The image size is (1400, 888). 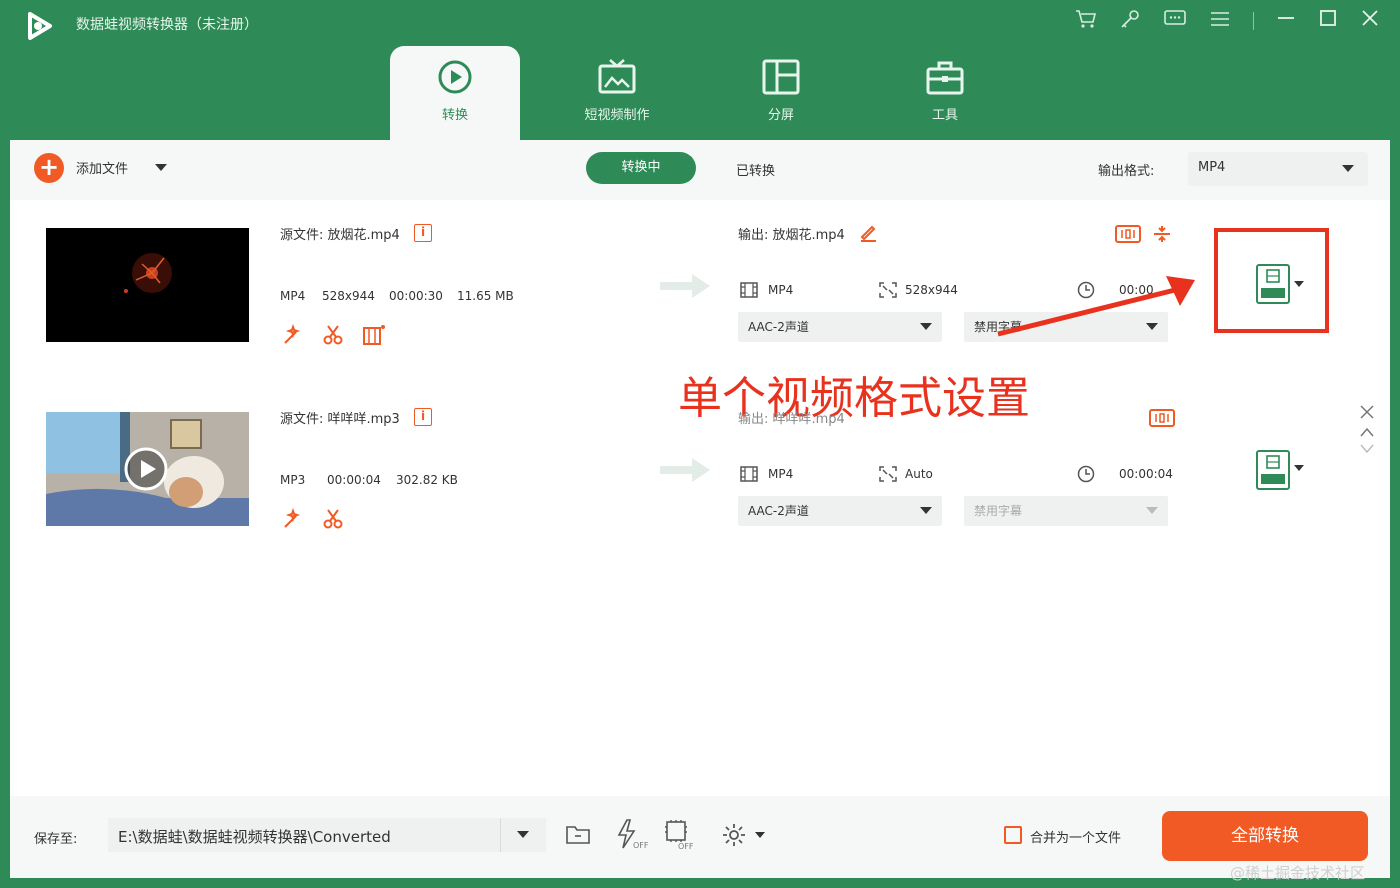 What do you see at coordinates (1075, 836) in the screenshot?
I see `merge-label: 合并为一个文件` at bounding box center [1075, 836].